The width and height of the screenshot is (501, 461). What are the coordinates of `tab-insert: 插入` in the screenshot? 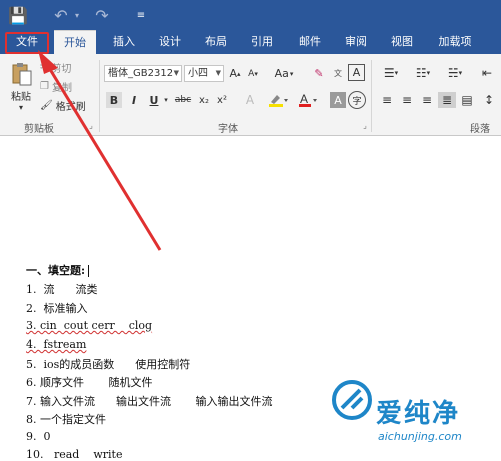 It's located at (124, 42).